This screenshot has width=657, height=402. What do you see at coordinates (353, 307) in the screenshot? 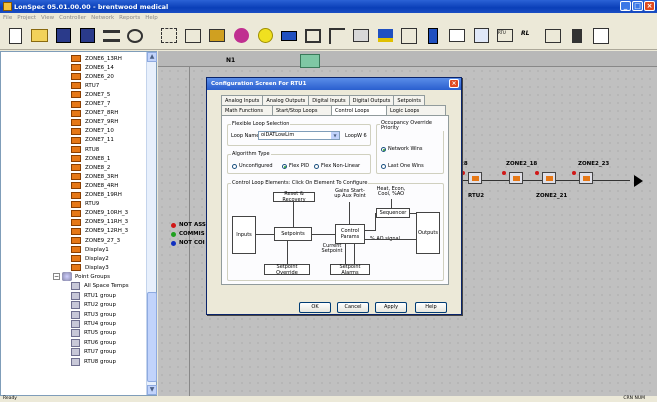
I see `cancel-button: Cancel` at bounding box center [353, 307].